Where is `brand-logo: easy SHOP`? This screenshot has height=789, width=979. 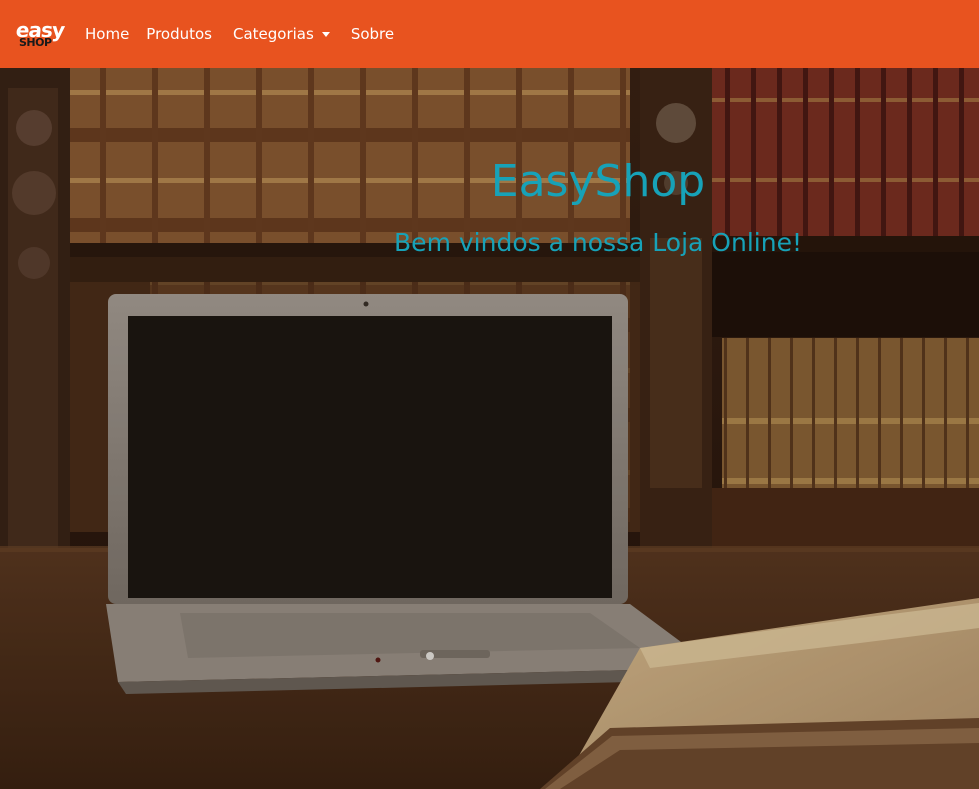 brand-logo: easy SHOP is located at coordinates (40, 34).